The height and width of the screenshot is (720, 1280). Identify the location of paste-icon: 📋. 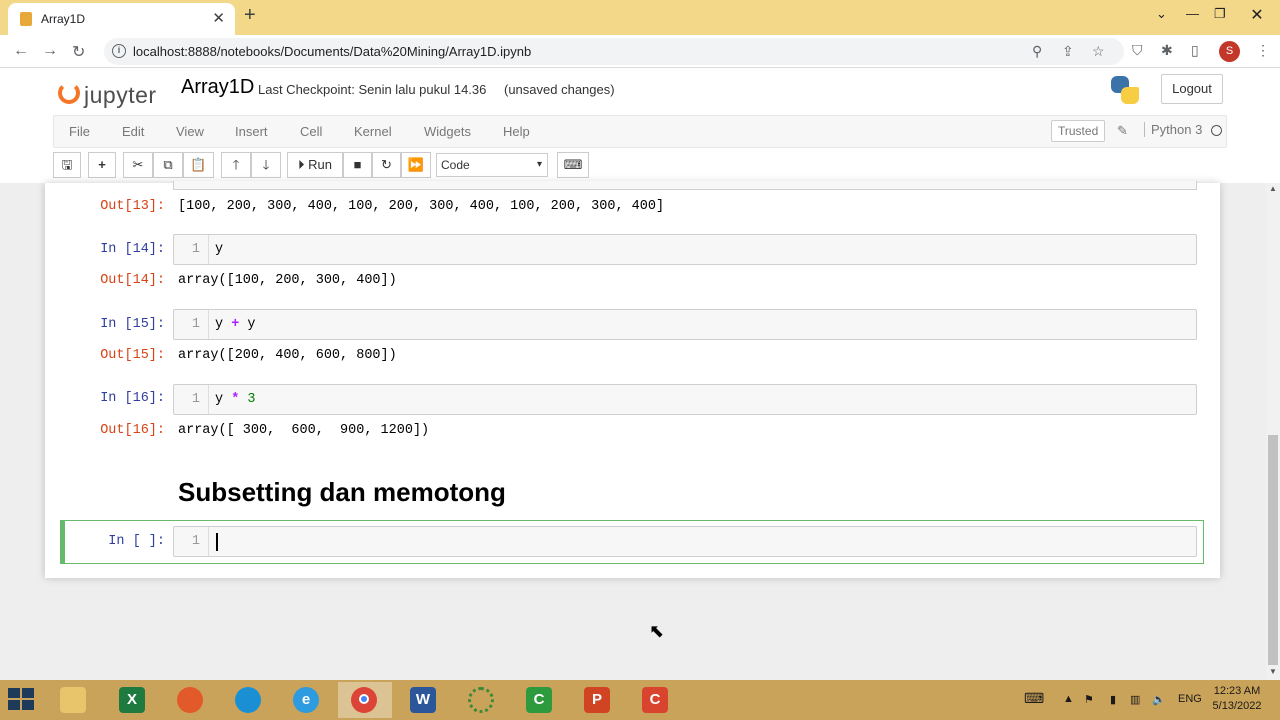
(198, 165).